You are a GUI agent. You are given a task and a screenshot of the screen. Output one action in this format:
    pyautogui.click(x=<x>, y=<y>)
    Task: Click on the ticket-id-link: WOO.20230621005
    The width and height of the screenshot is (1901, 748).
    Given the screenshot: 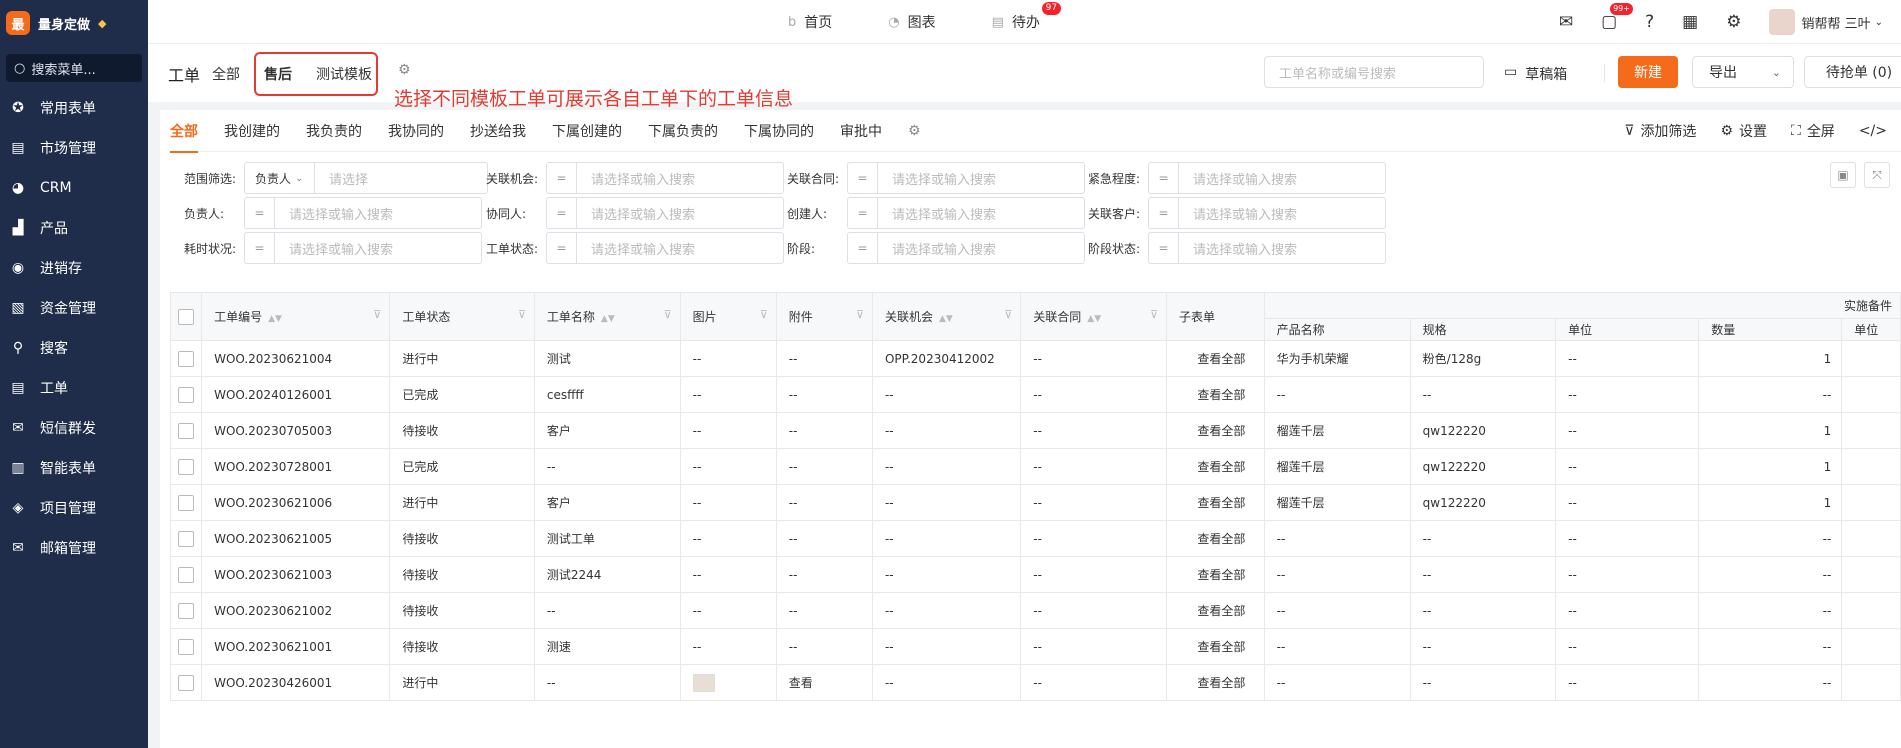 What is the action you would take?
    pyautogui.click(x=296, y=538)
    